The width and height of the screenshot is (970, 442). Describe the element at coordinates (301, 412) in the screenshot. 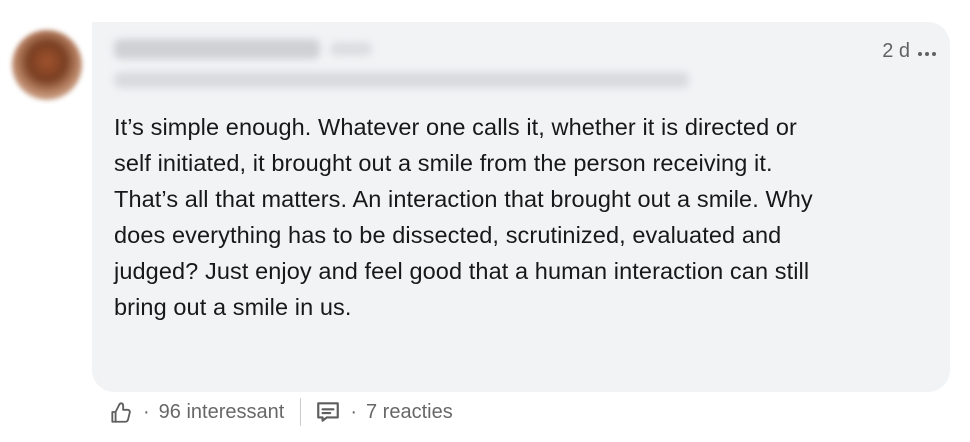

I see `social-divider` at that location.